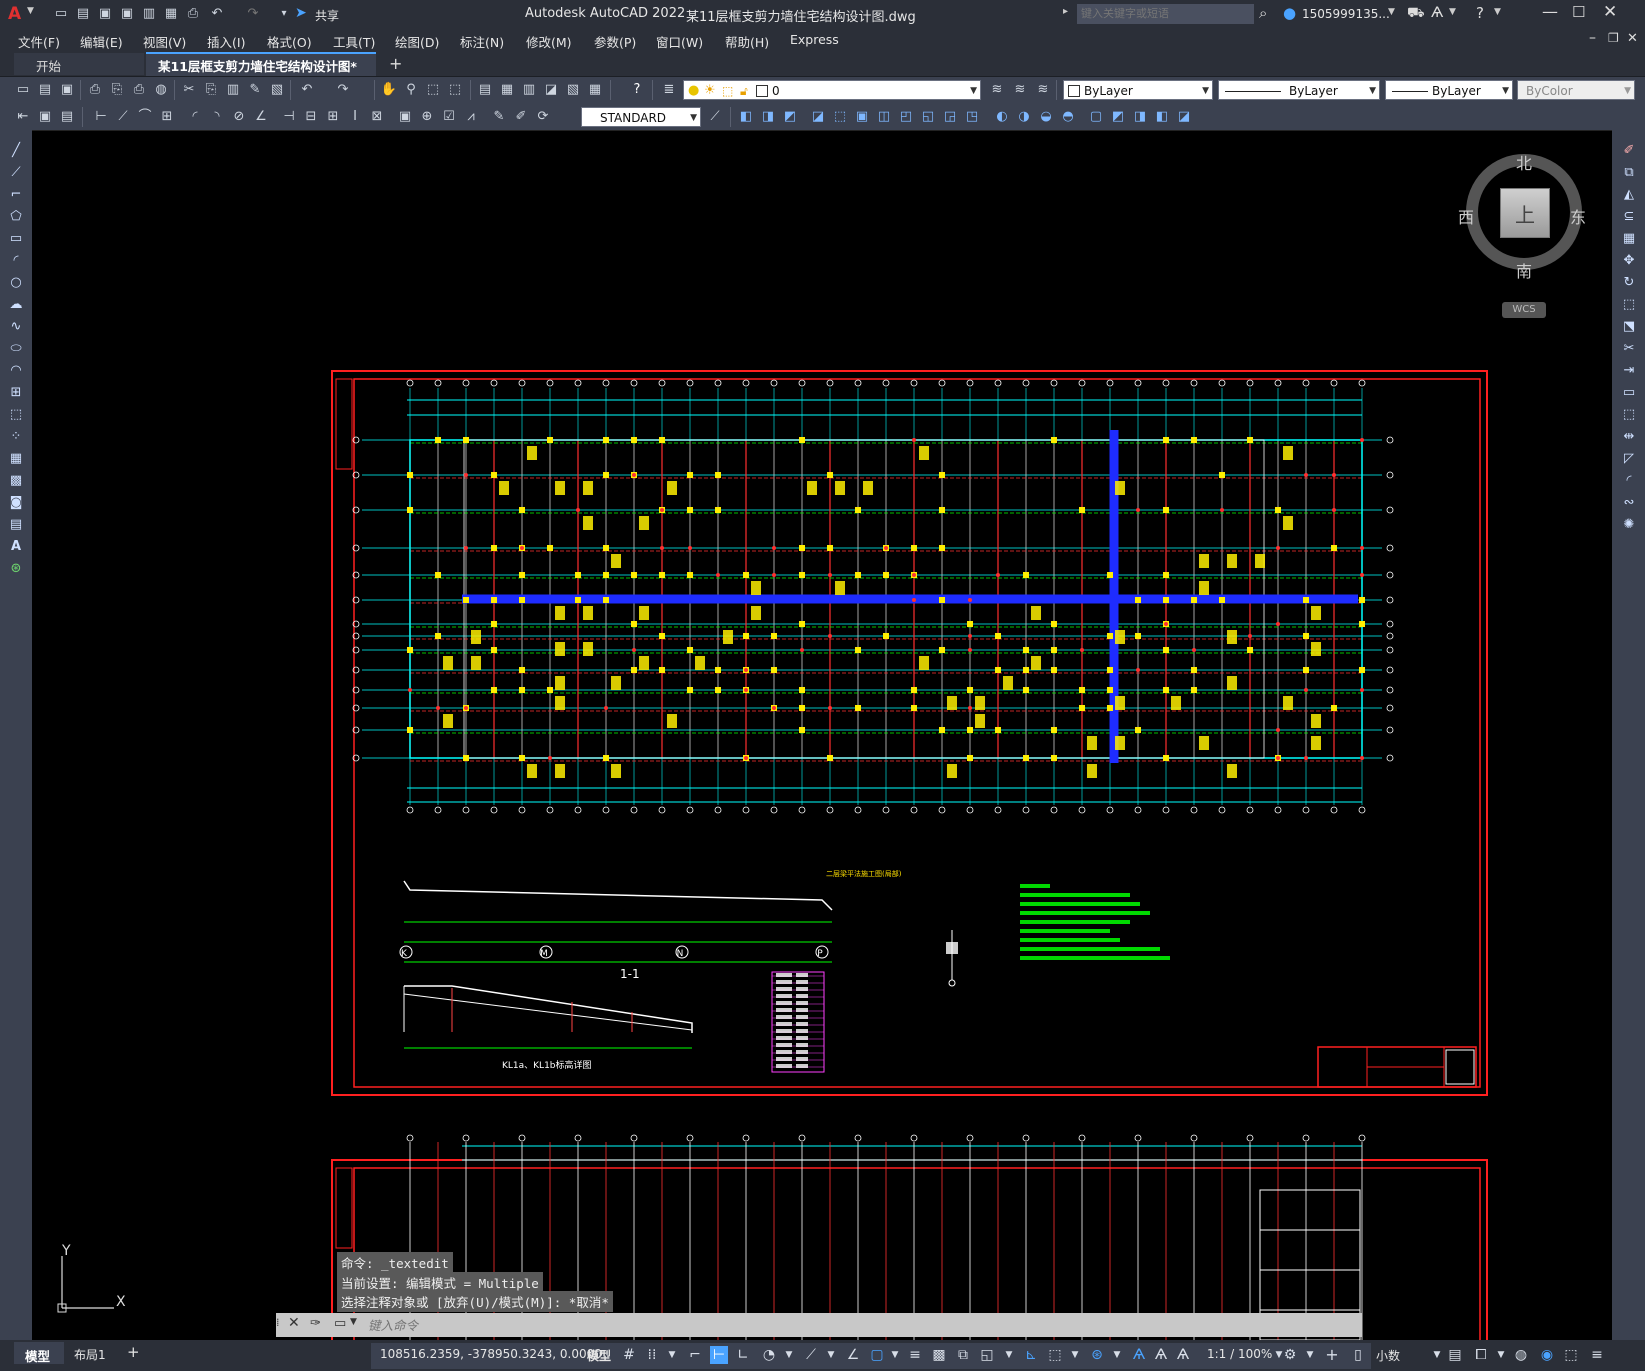 The width and height of the screenshot is (1645, 1371). Describe the element at coordinates (16, 173) in the screenshot. I see `construction-line-icon: ⟋` at that location.